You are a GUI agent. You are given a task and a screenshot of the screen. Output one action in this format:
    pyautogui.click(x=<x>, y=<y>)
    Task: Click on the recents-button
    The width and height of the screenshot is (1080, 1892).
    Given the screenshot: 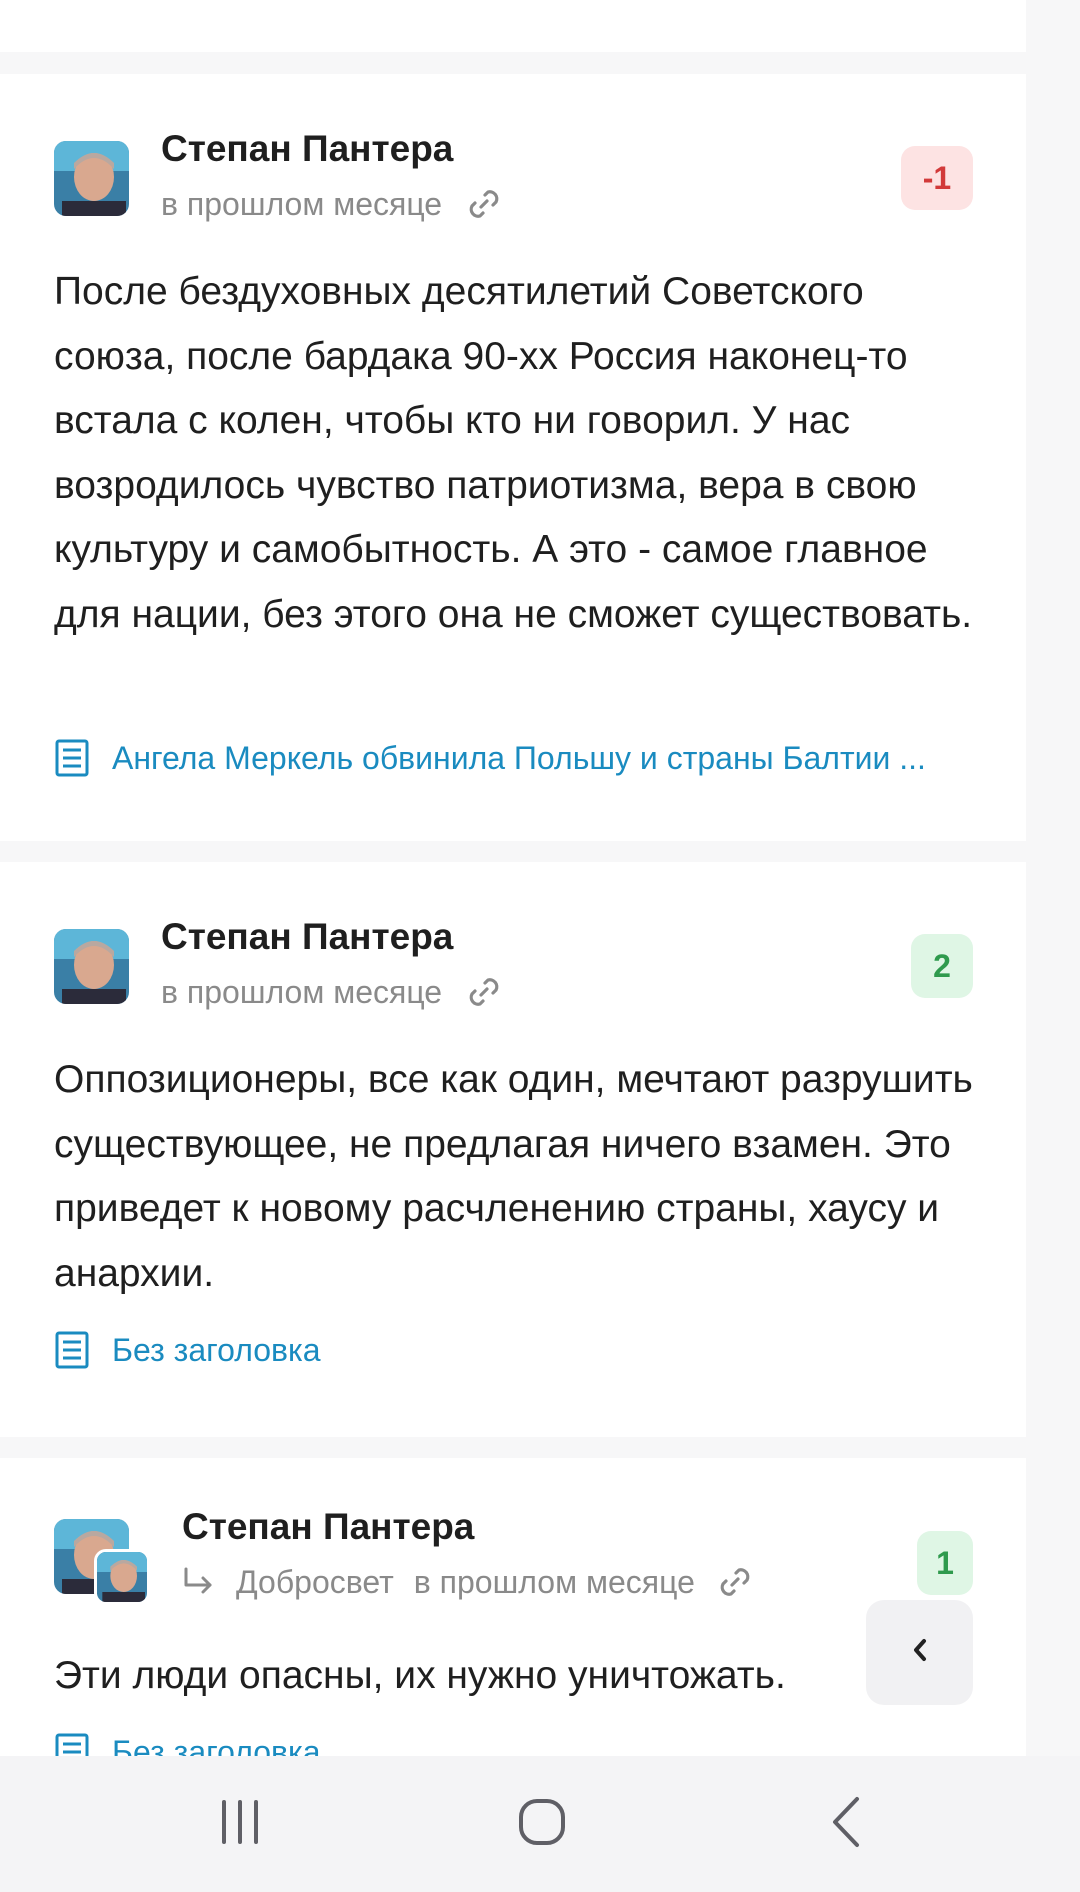 What is the action you would take?
    pyautogui.click(x=240, y=1824)
    